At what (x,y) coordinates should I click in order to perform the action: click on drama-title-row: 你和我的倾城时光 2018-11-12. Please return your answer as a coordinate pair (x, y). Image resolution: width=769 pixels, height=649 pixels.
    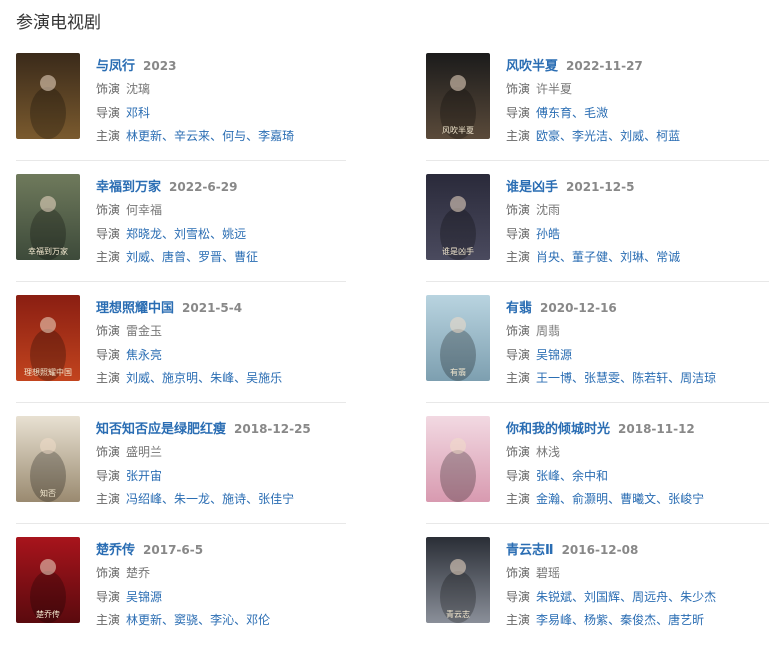
    Looking at the image, I should click on (600, 428).